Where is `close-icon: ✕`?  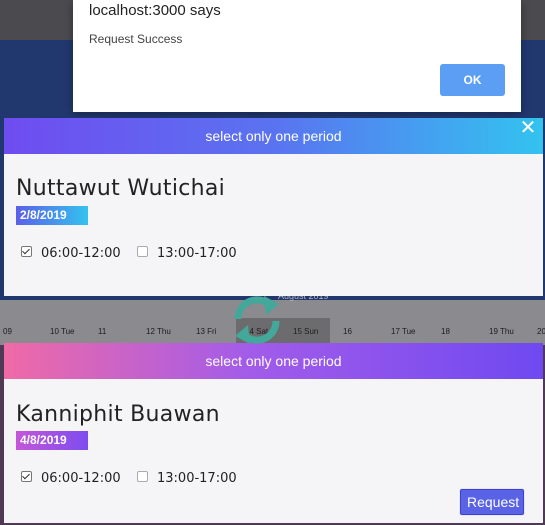
close-icon: ✕ is located at coordinates (528, 129).